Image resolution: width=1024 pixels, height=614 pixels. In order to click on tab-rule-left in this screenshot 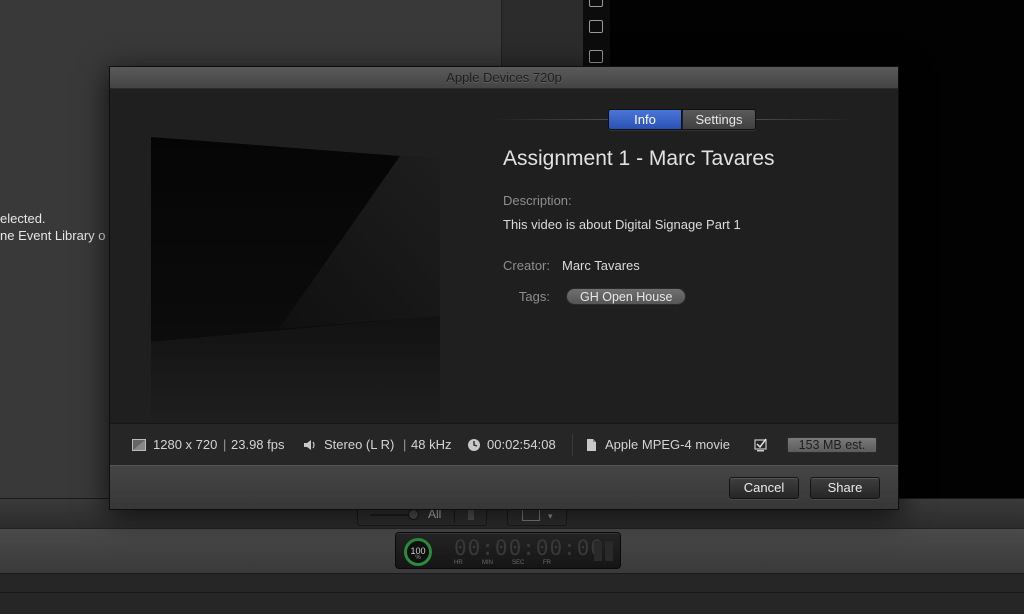, I will do `click(549, 119)`.